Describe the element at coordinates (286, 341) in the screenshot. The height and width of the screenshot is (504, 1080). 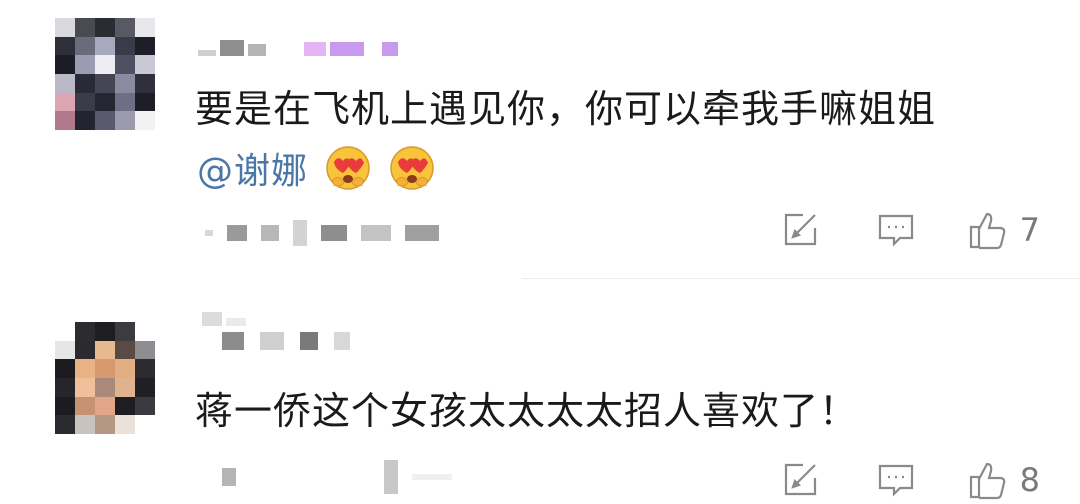
I see `username-blur-row` at that location.